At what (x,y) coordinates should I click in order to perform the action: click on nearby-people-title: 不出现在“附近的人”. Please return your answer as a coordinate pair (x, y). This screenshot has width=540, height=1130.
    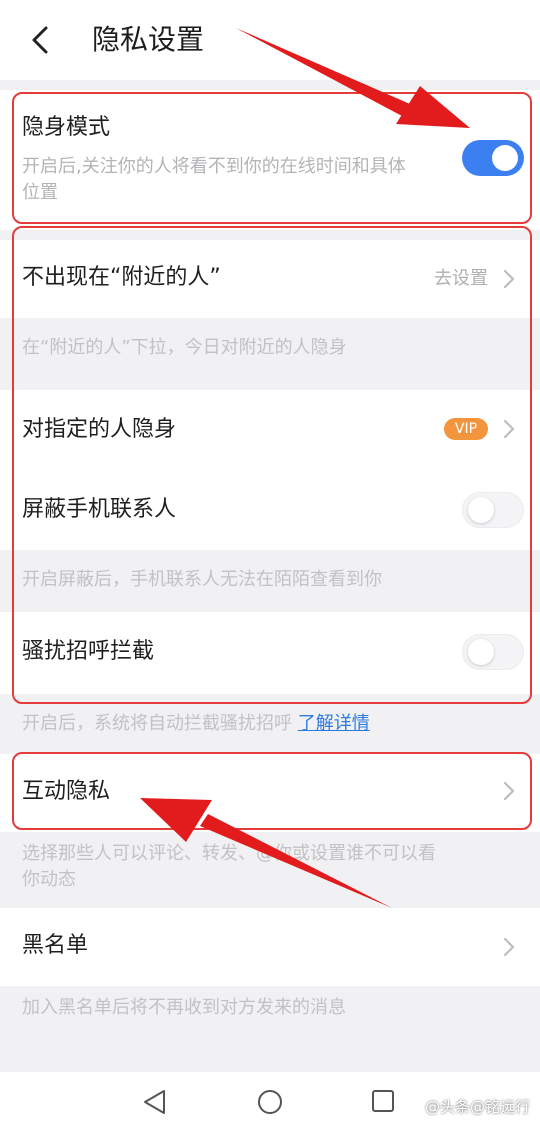
    Looking at the image, I should click on (121, 277).